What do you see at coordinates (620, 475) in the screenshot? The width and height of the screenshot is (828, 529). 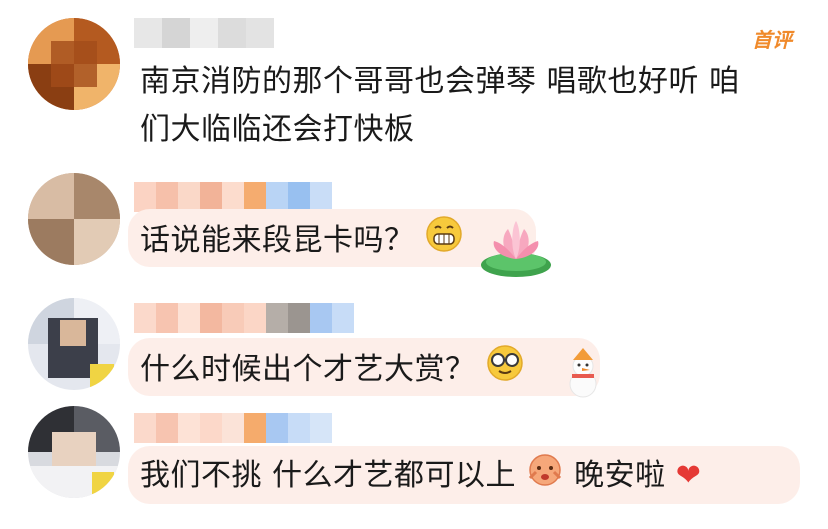 I see `comment-text-line: 晚安啦` at bounding box center [620, 475].